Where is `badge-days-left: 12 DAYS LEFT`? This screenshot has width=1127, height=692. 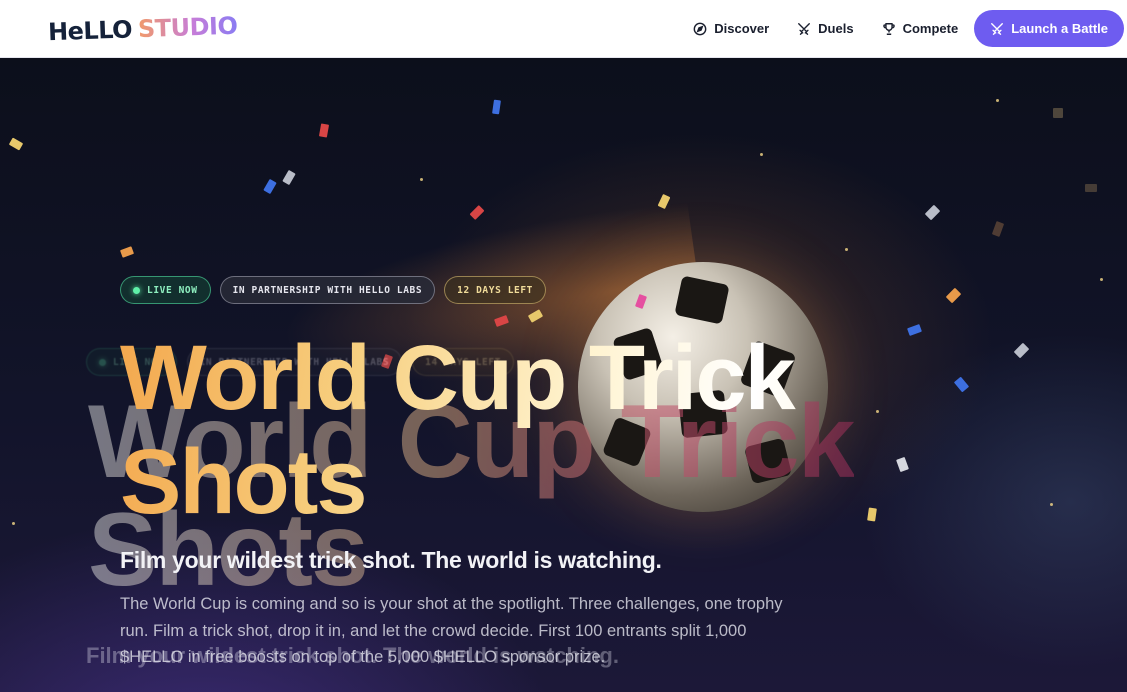 badge-days-left: 12 DAYS LEFT is located at coordinates (495, 290).